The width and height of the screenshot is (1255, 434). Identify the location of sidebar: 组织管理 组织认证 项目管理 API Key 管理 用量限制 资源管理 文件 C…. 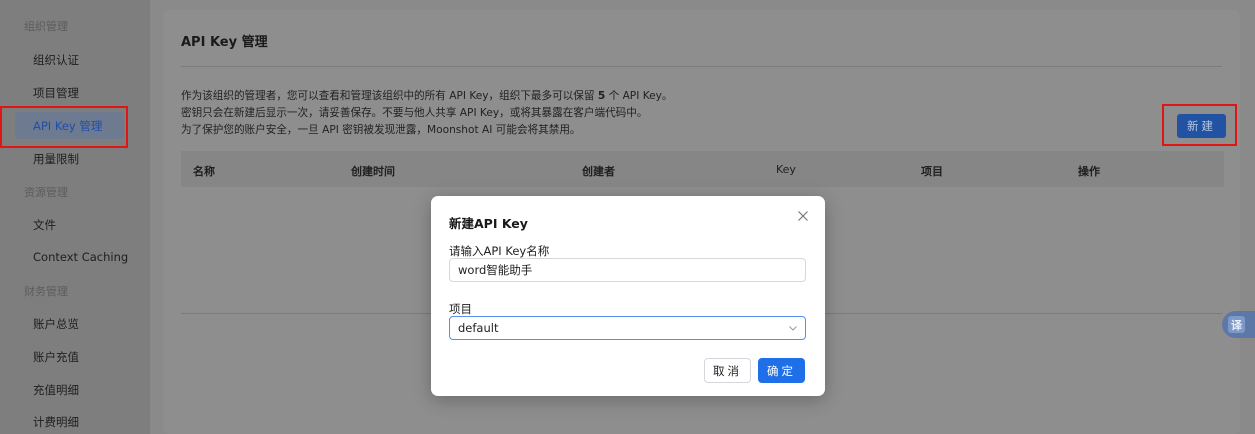
(75, 217).